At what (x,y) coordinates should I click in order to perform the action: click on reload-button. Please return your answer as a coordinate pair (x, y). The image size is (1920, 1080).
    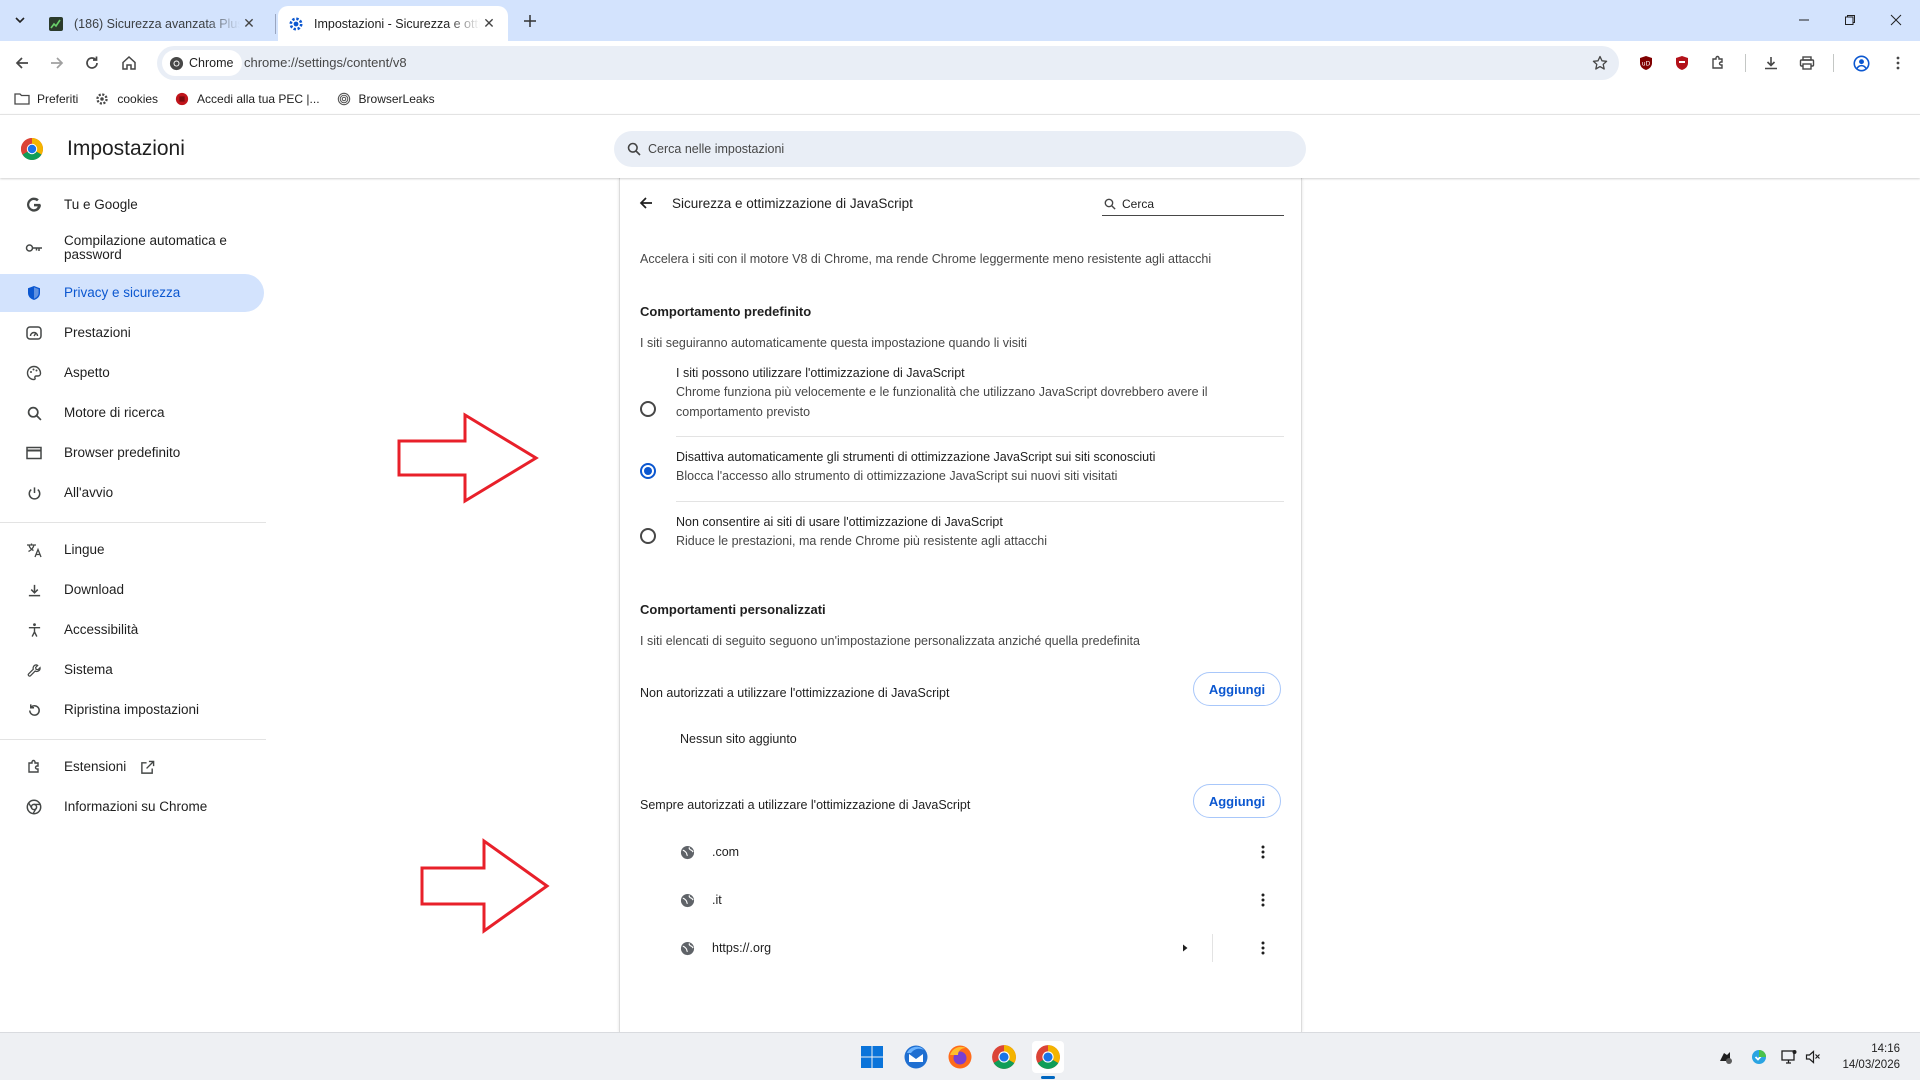
    Looking at the image, I should click on (92, 63).